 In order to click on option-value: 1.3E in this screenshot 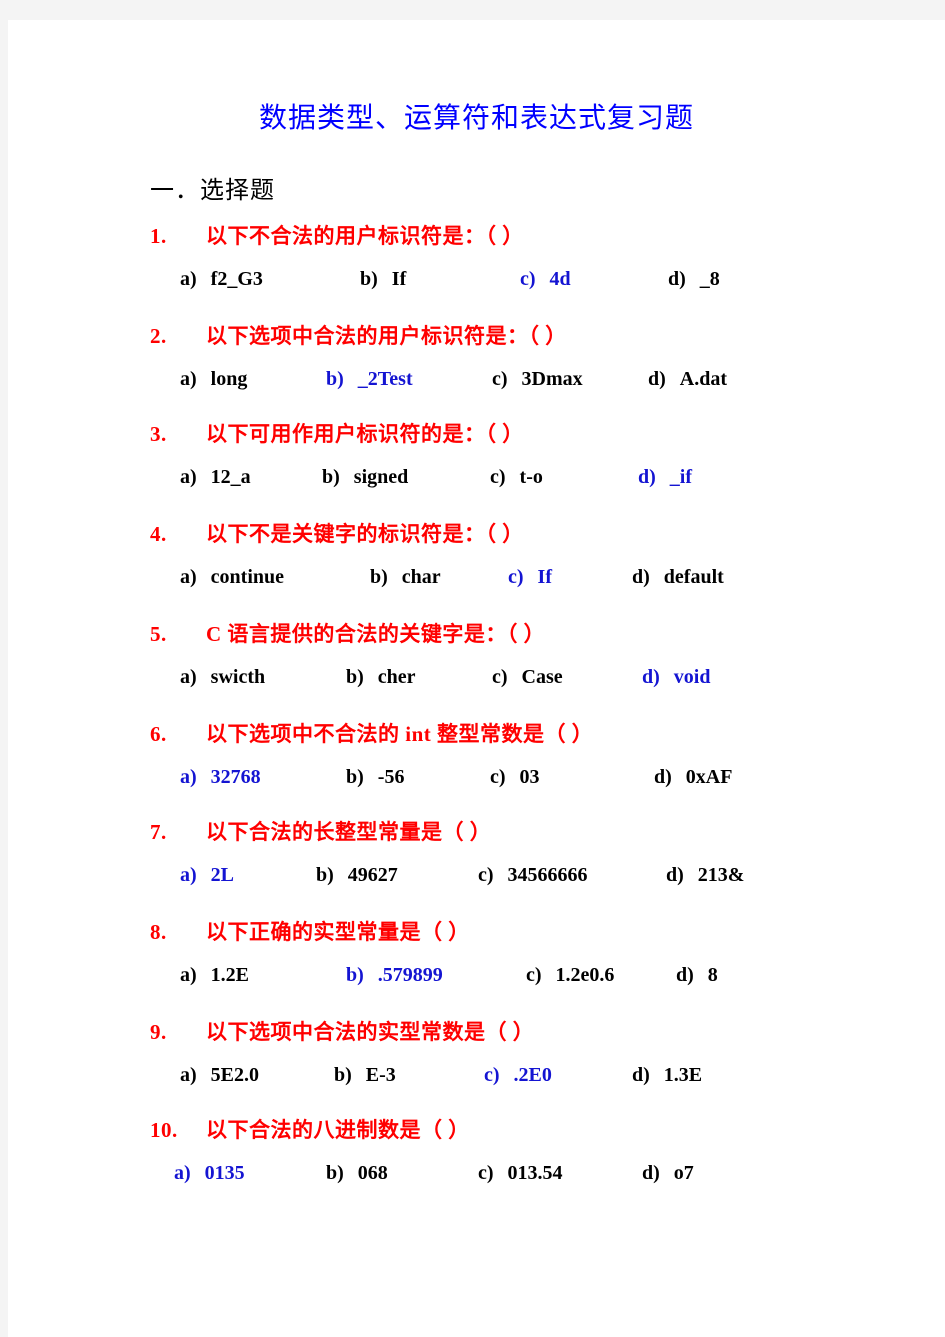, I will do `click(683, 1075)`.